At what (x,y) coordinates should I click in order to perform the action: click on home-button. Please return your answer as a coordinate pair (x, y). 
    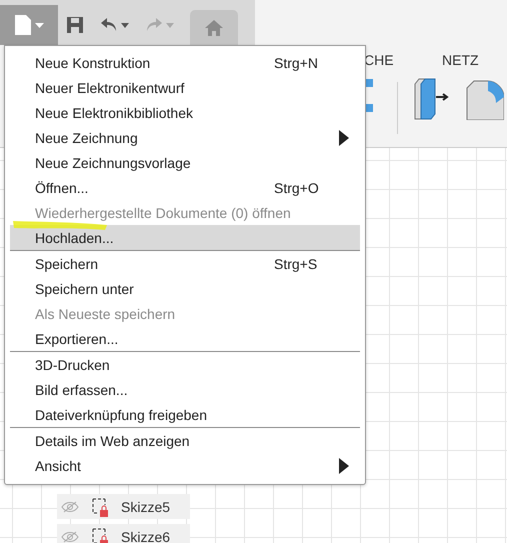
    Looking at the image, I should click on (214, 28).